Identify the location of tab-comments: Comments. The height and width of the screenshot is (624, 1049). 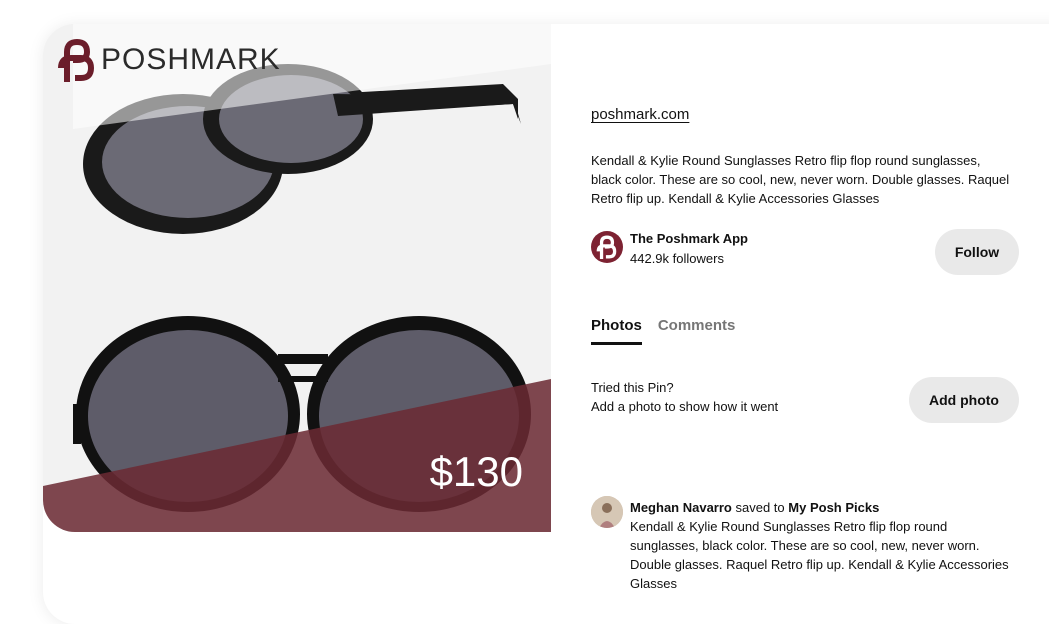
(697, 331).